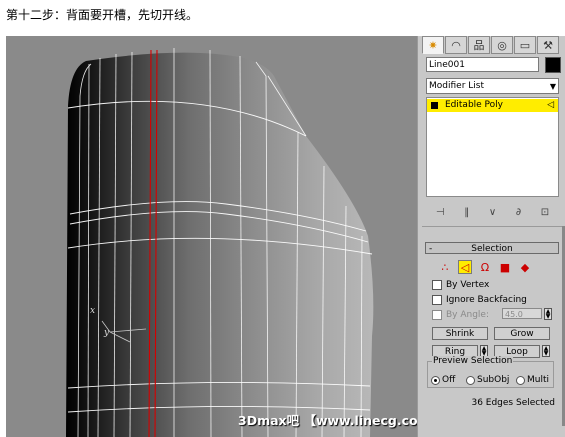 This screenshot has width=565, height=437. Describe the element at coordinates (456, 86) in the screenshot. I see `modifier-list-label: Modifier List` at that location.